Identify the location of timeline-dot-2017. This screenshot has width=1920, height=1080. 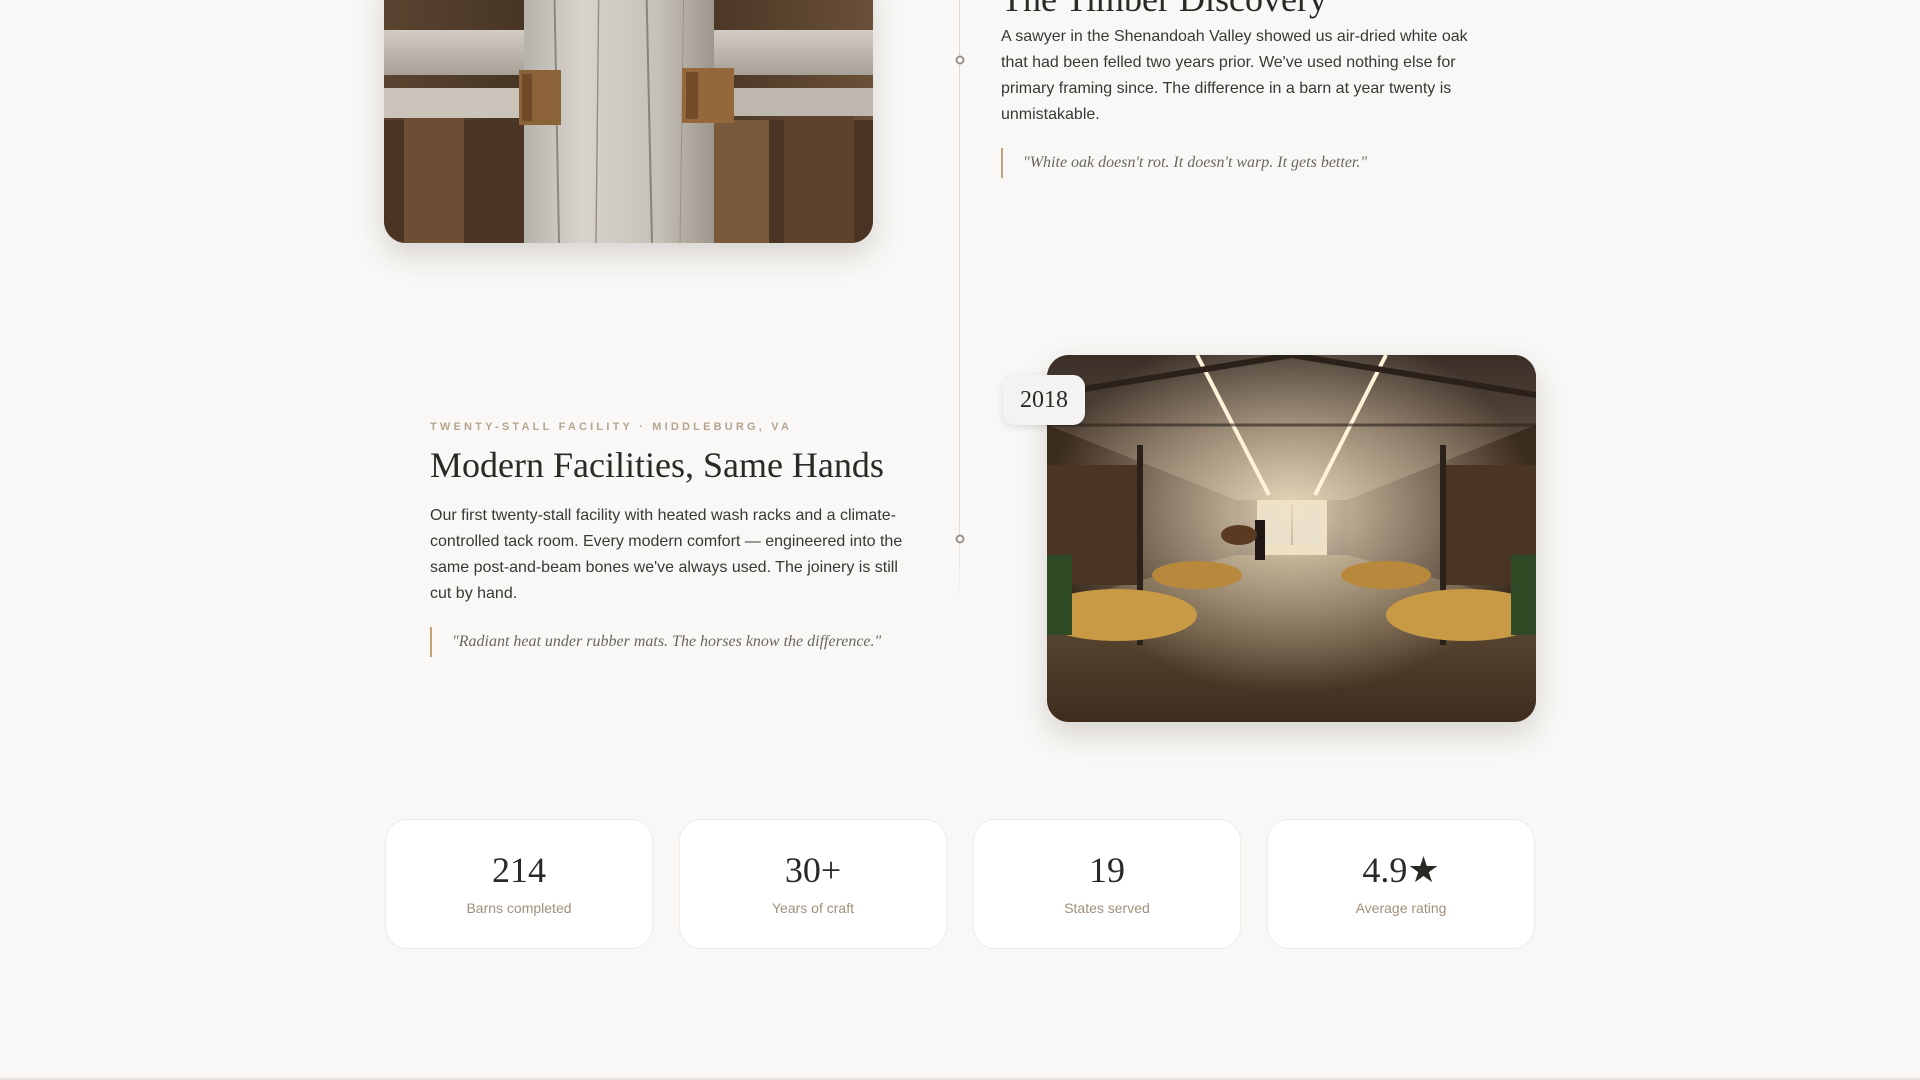
(960, 60).